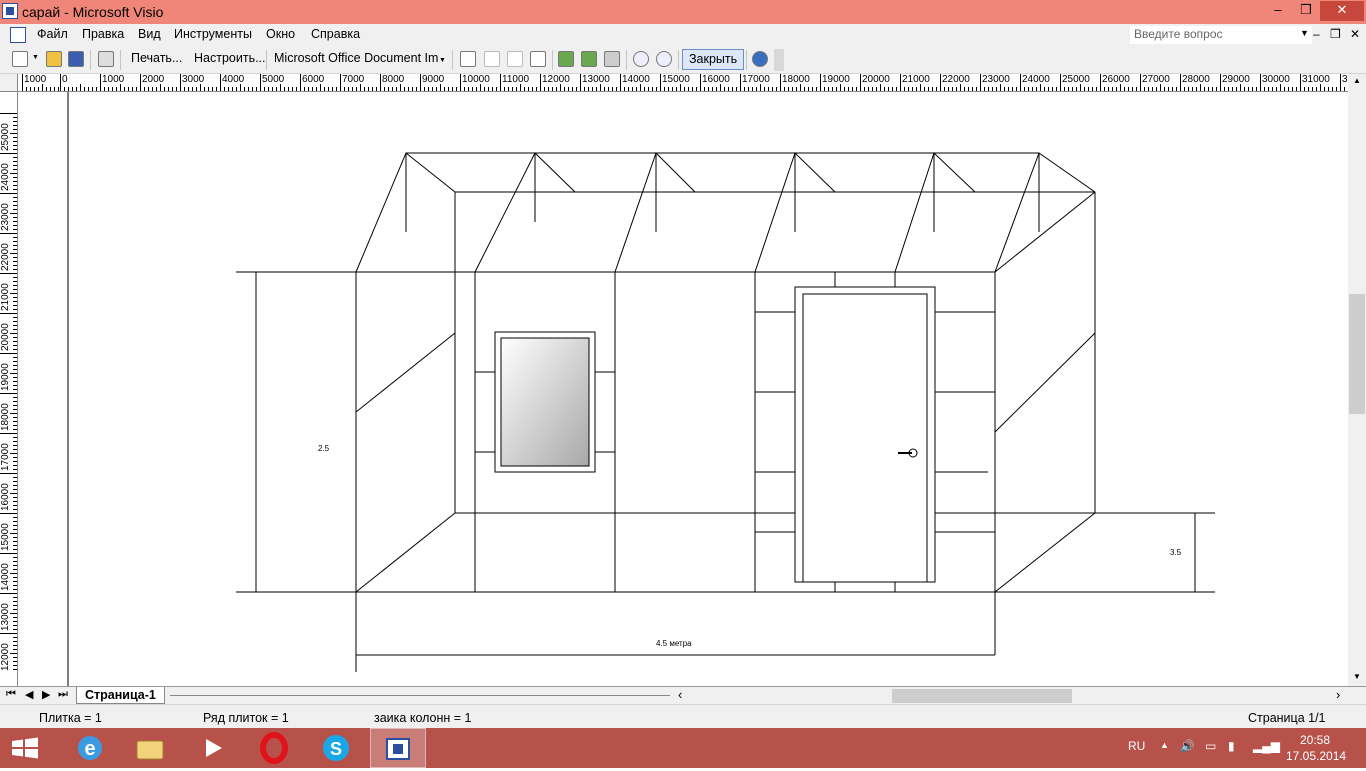  What do you see at coordinates (213, 34) in the screenshot?
I see `menu-tools: Инструменты` at bounding box center [213, 34].